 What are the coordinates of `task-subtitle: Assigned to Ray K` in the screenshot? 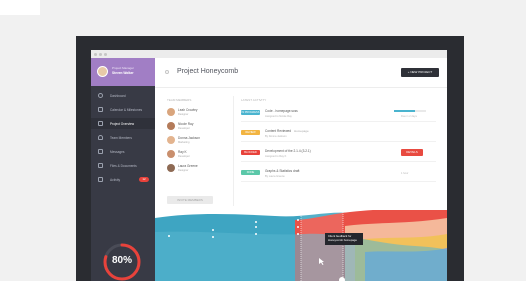 It's located at (276, 156).